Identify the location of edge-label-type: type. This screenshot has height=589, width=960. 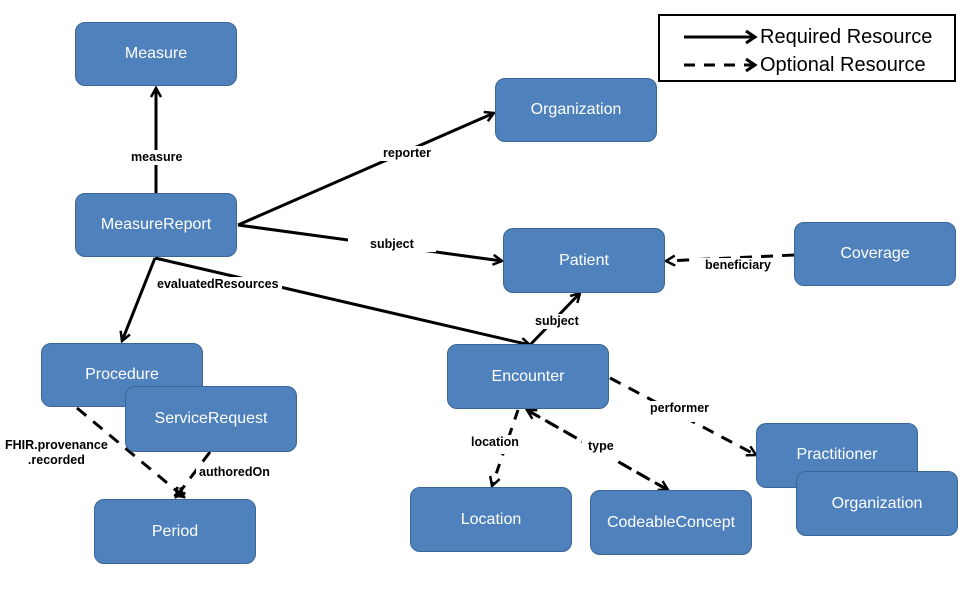
(601, 449).